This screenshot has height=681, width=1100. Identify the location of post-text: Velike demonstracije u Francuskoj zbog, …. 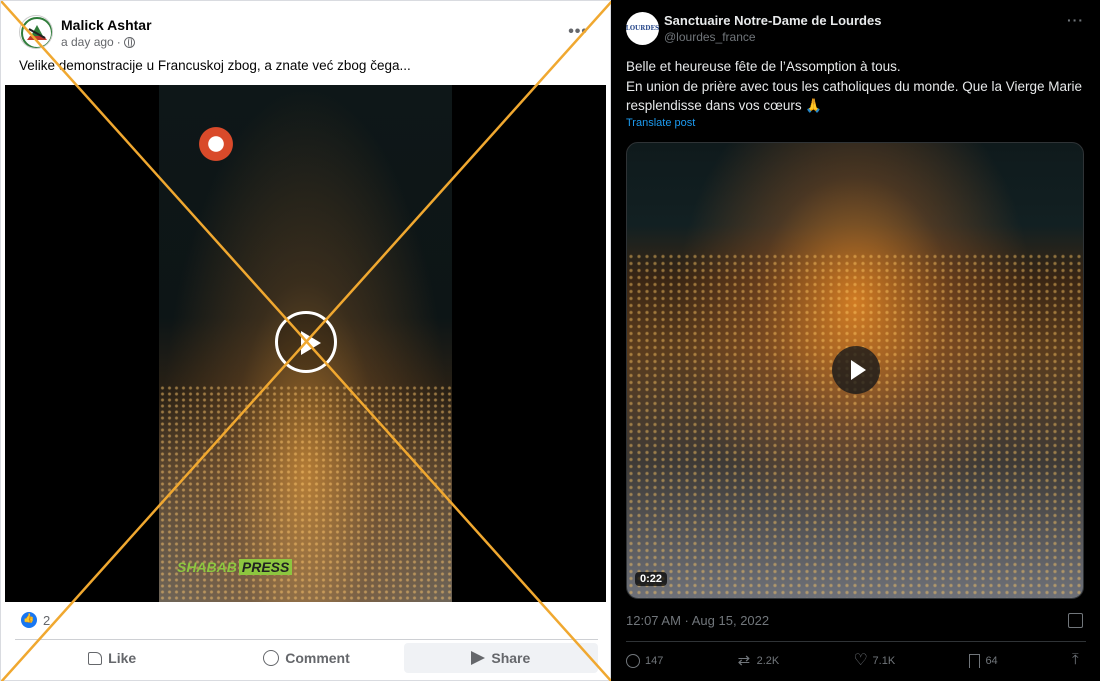
(215, 65).